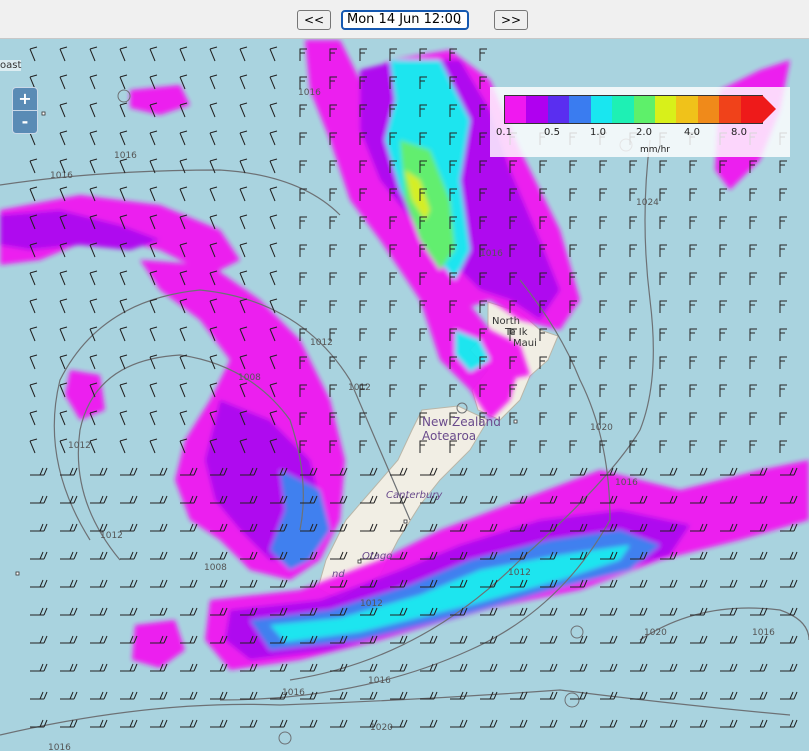 The height and width of the screenshot is (751, 809). Describe the element at coordinates (11, 65) in the screenshot. I see `place-label-coast: oast` at that location.